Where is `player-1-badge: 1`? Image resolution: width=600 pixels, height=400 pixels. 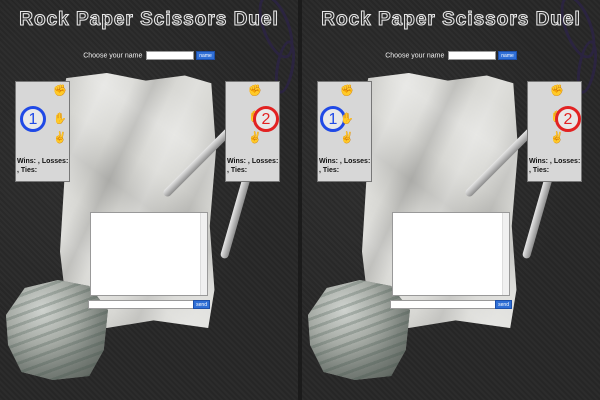 player-1-badge: 1 is located at coordinates (33, 119).